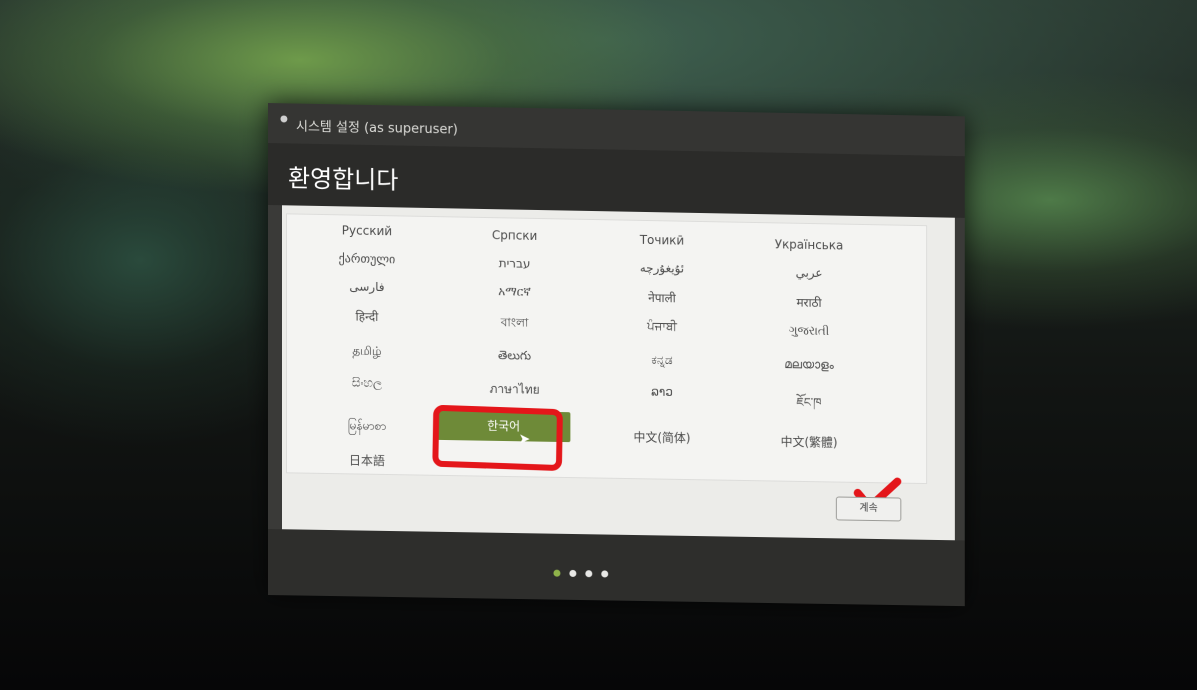 This screenshot has height=690, width=1197. I want to click on language-option: عربي, so click(808, 273).